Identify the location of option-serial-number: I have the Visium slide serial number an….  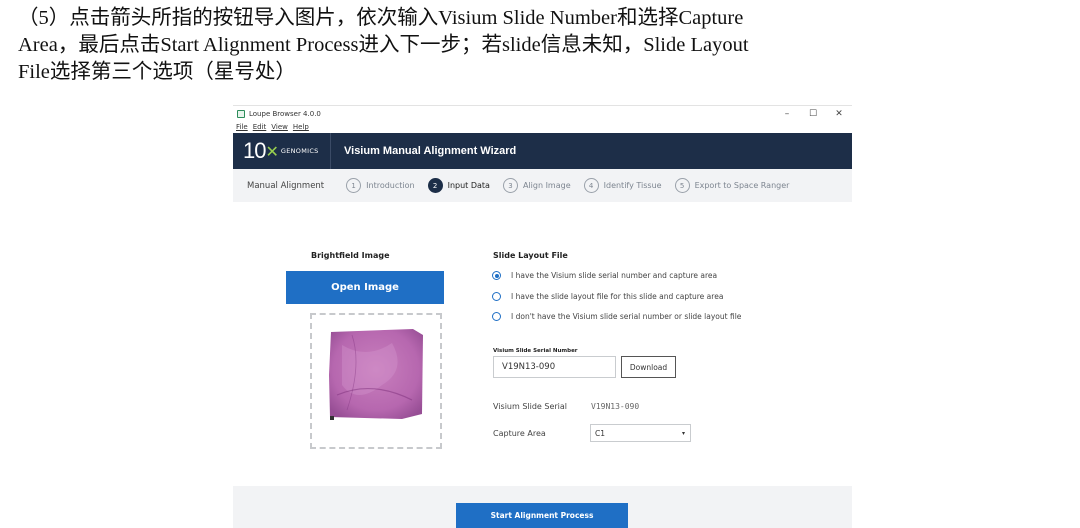
(604, 275).